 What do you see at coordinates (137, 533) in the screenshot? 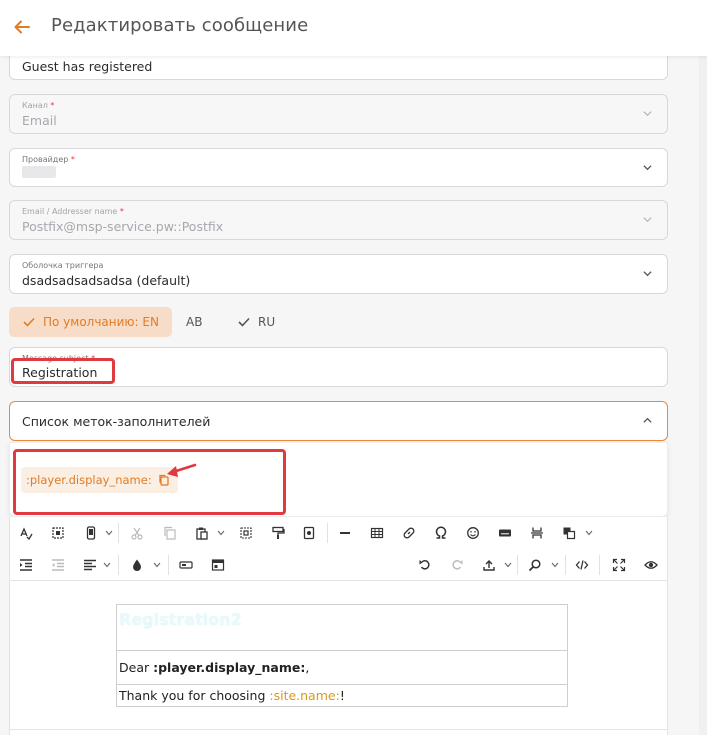
I see `cut-icon` at bounding box center [137, 533].